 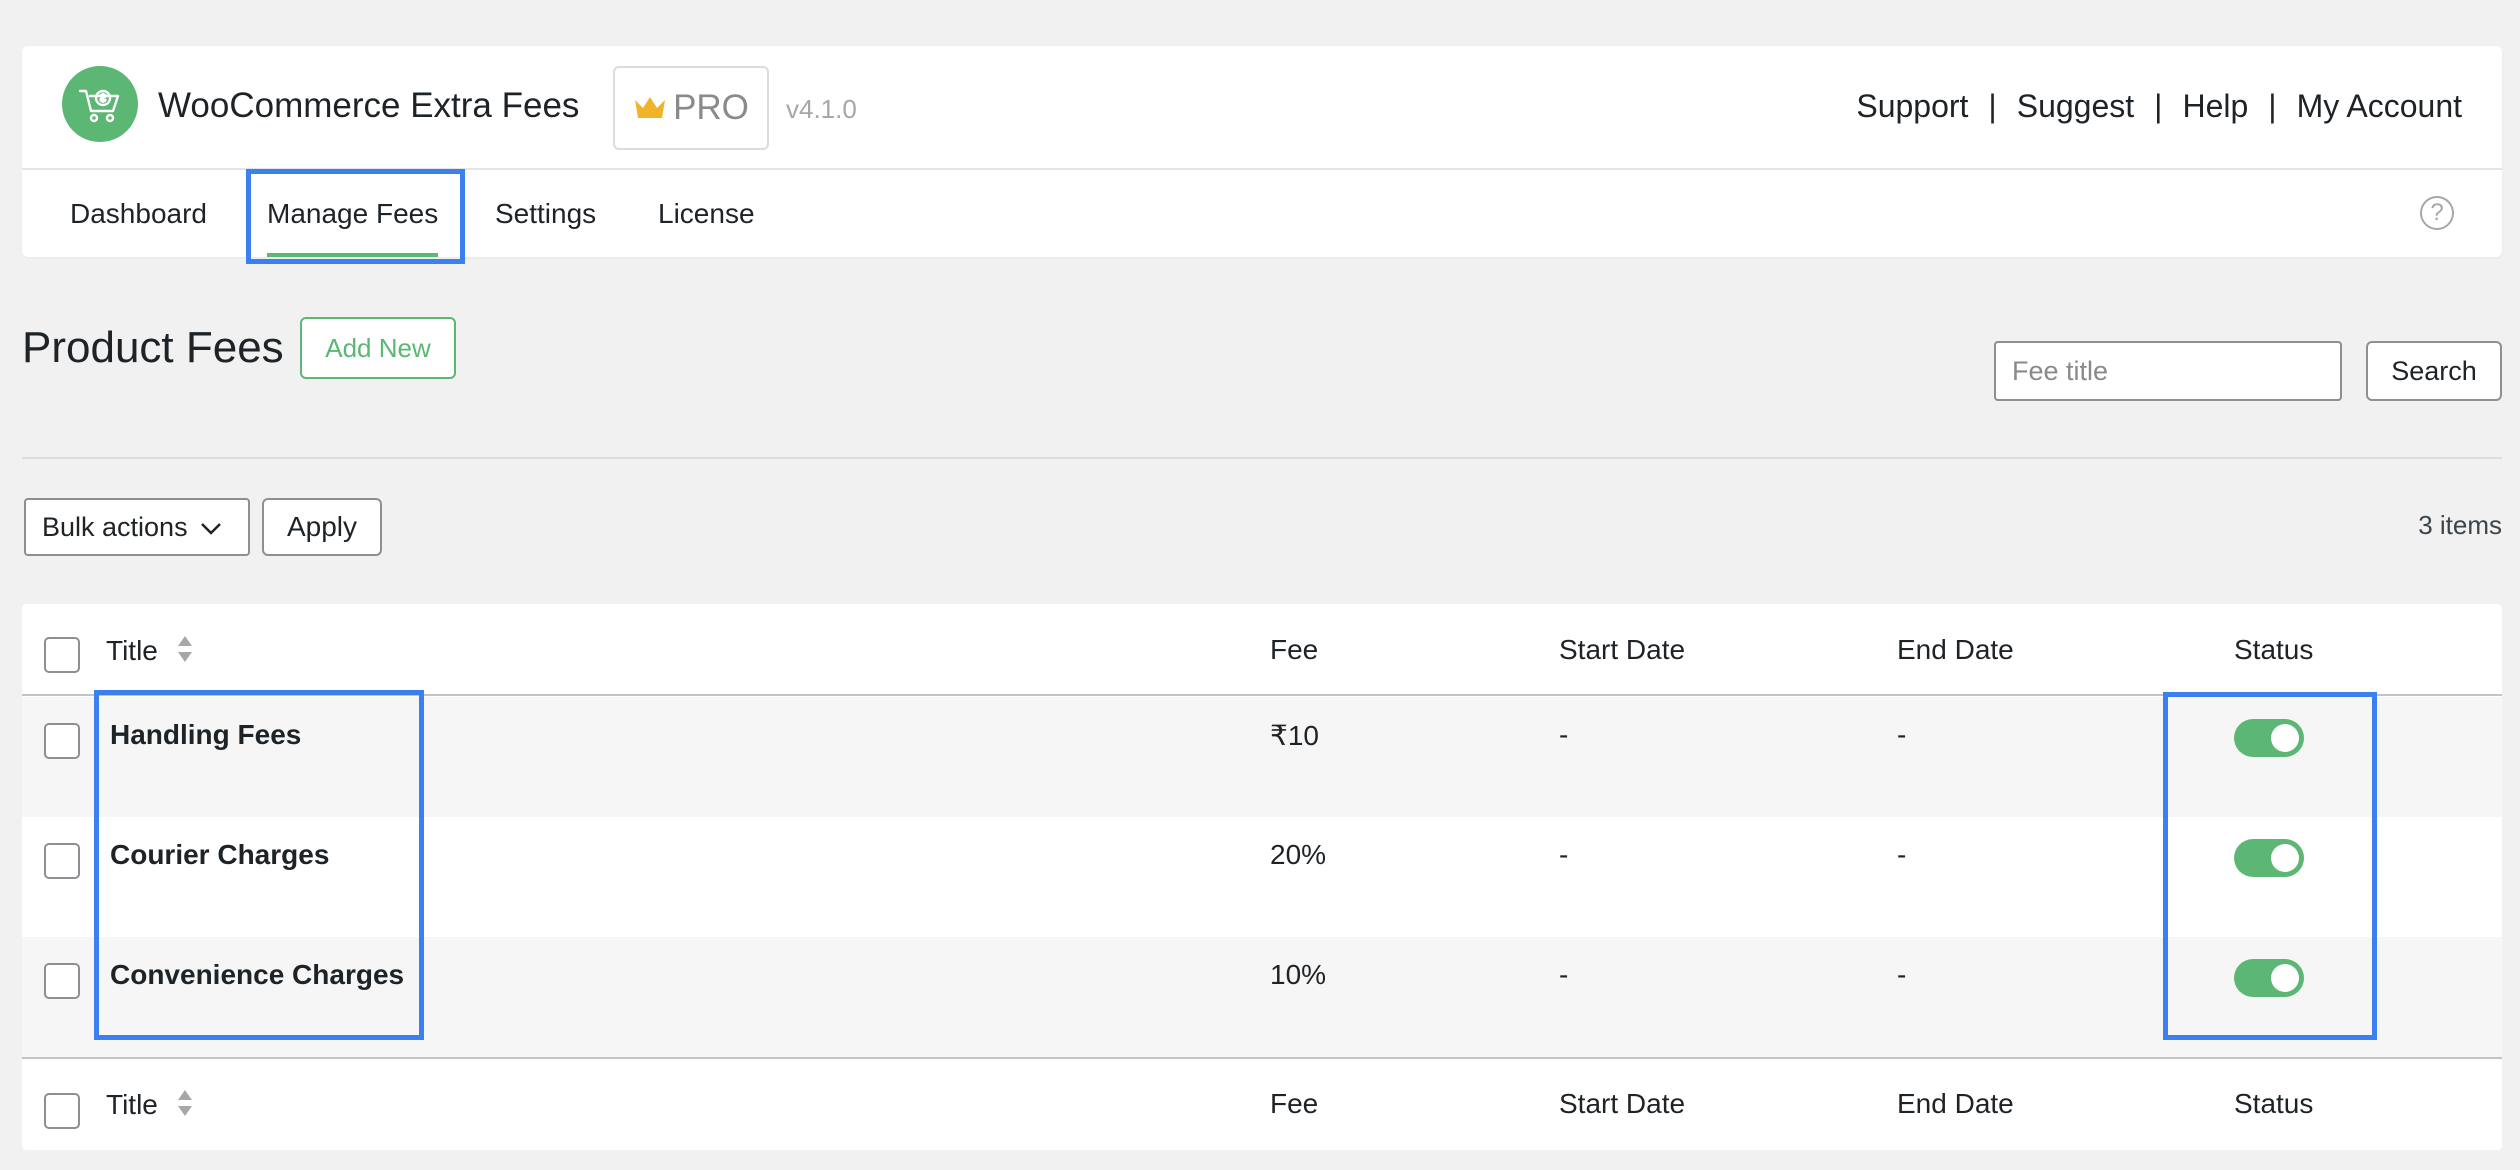 What do you see at coordinates (545, 213) in the screenshot?
I see `tab-settings: Settings` at bounding box center [545, 213].